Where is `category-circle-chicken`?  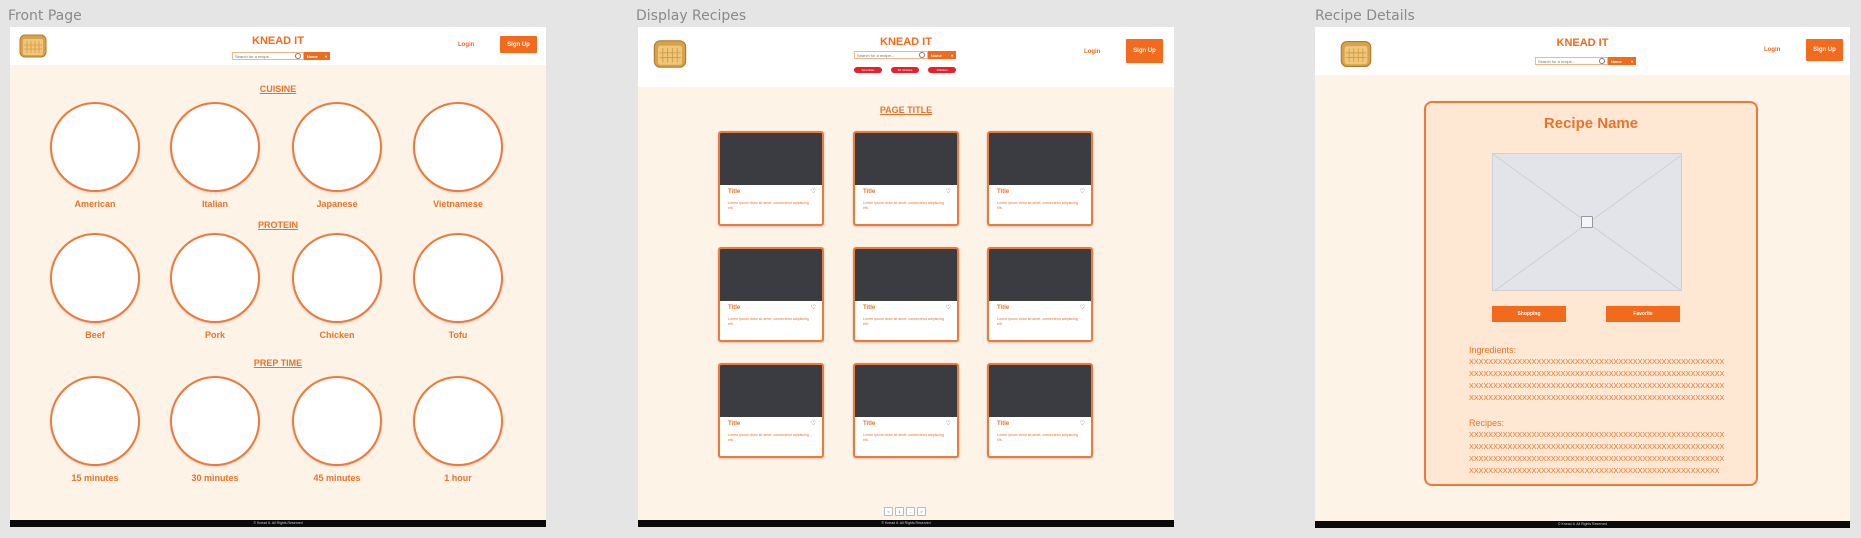
category-circle-chicken is located at coordinates (337, 278).